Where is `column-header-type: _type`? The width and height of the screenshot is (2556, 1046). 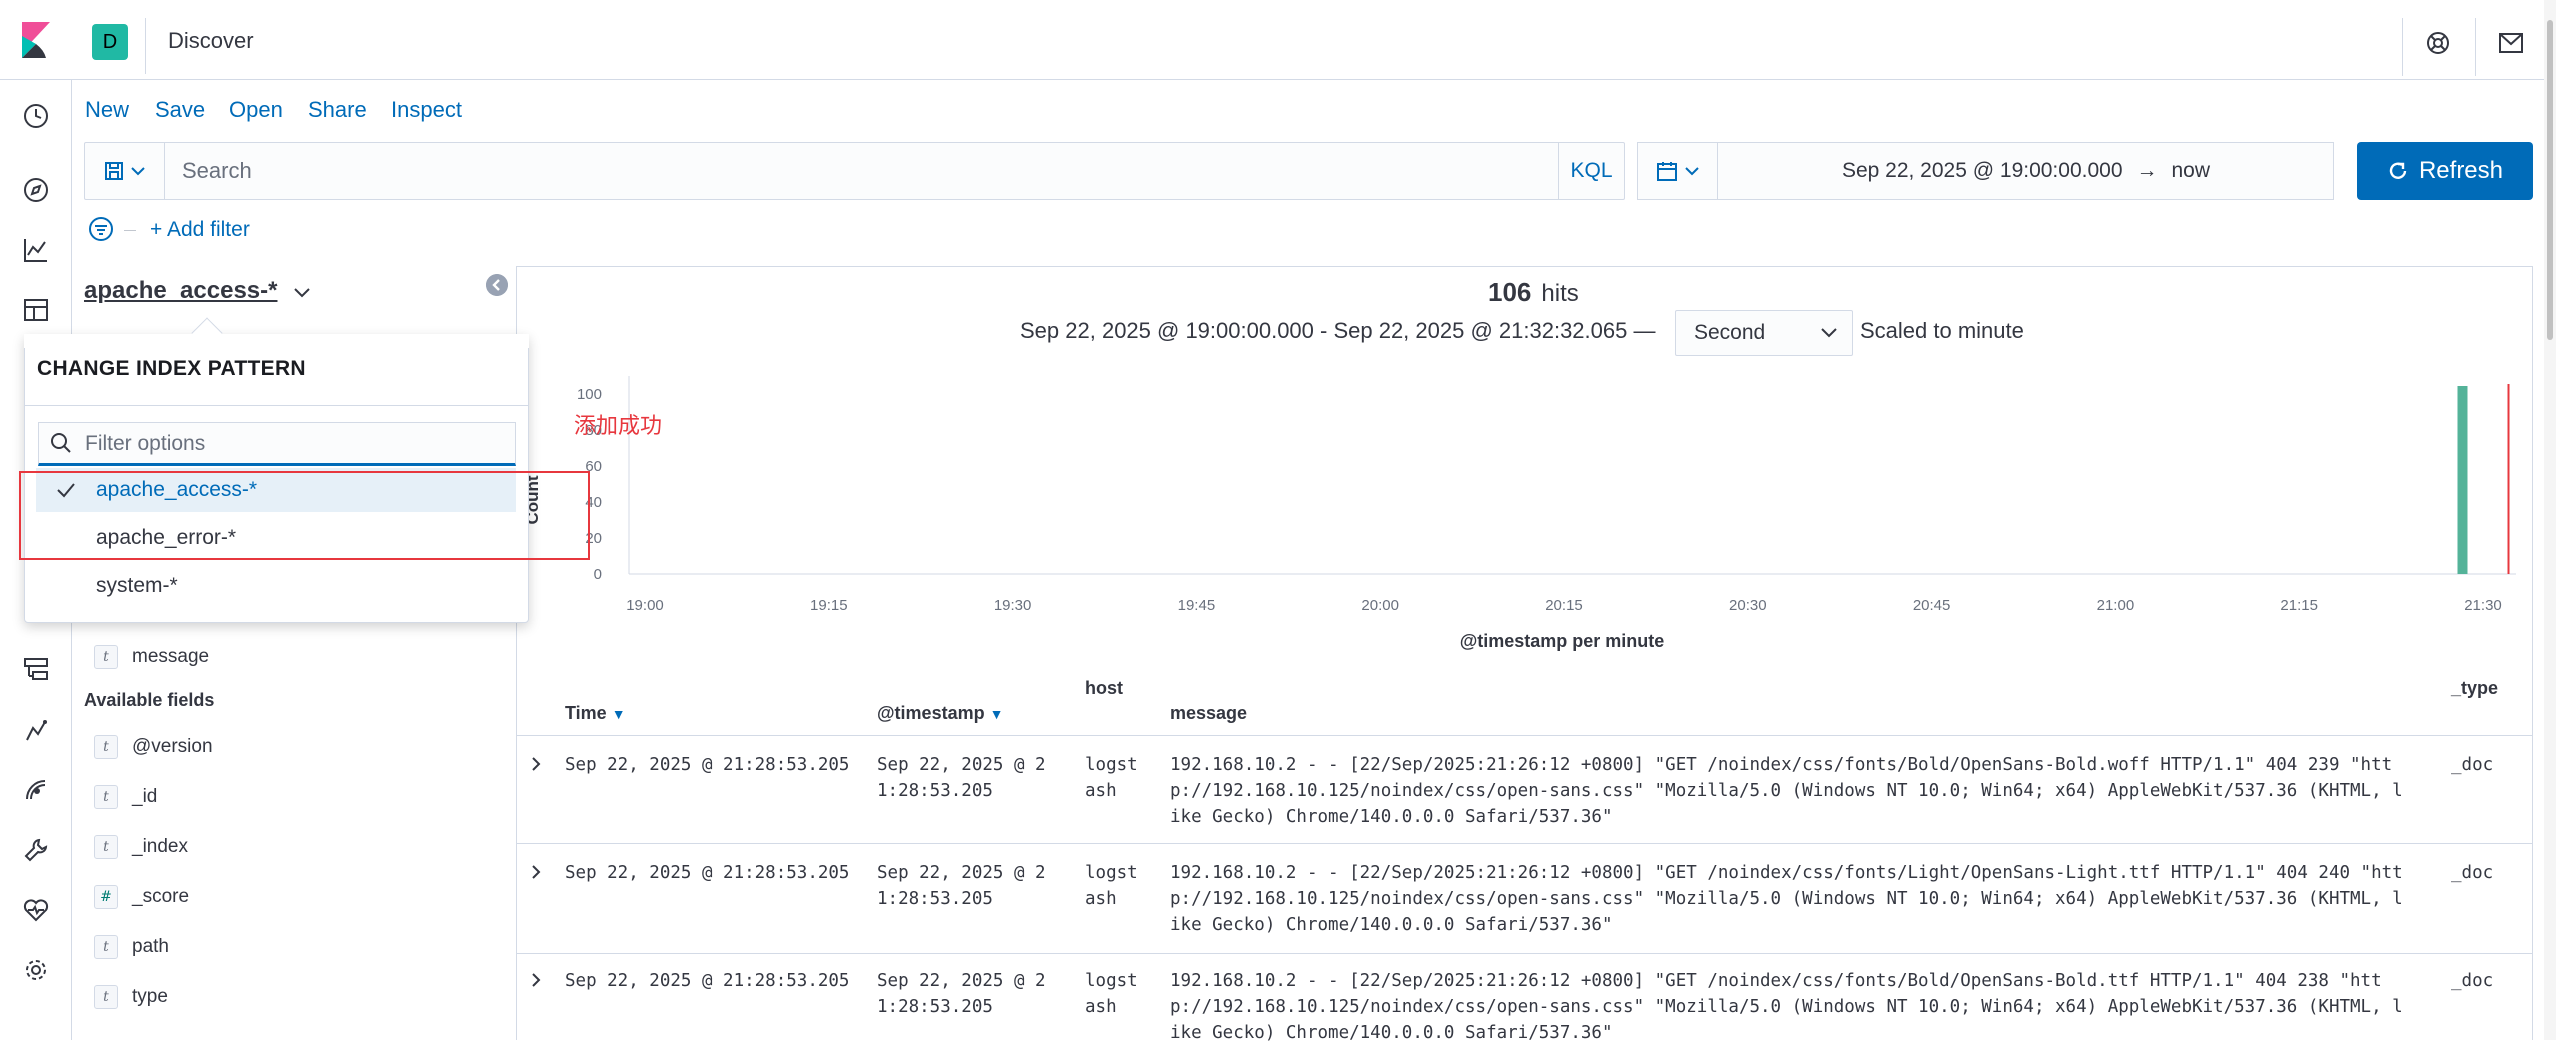
column-header-type: _type is located at coordinates (2474, 688).